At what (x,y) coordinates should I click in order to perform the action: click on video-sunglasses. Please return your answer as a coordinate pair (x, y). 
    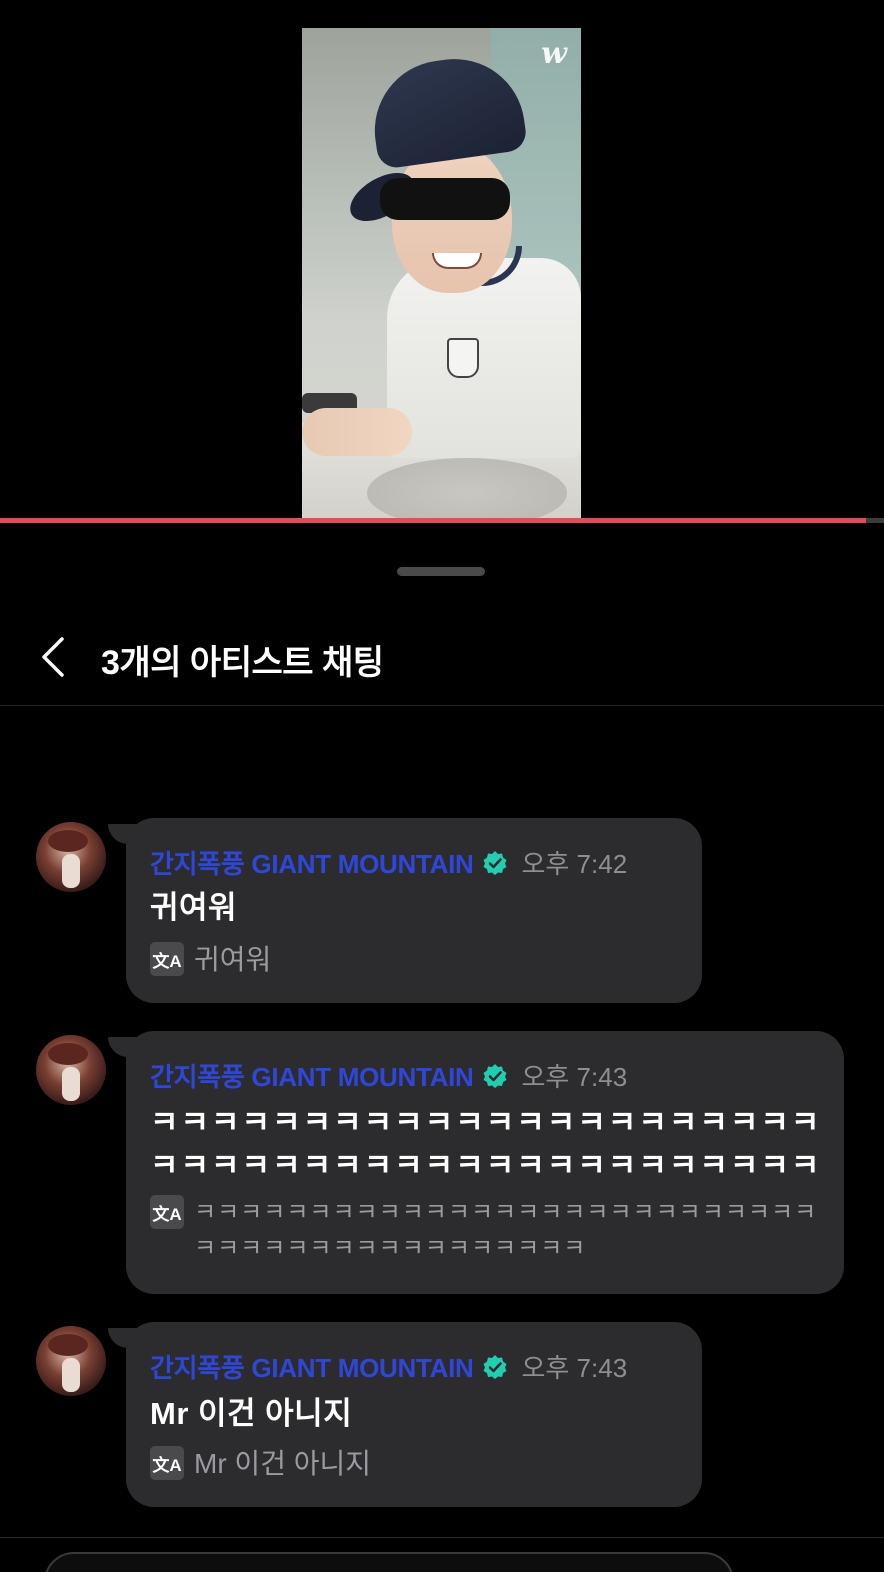
    Looking at the image, I should click on (445, 199).